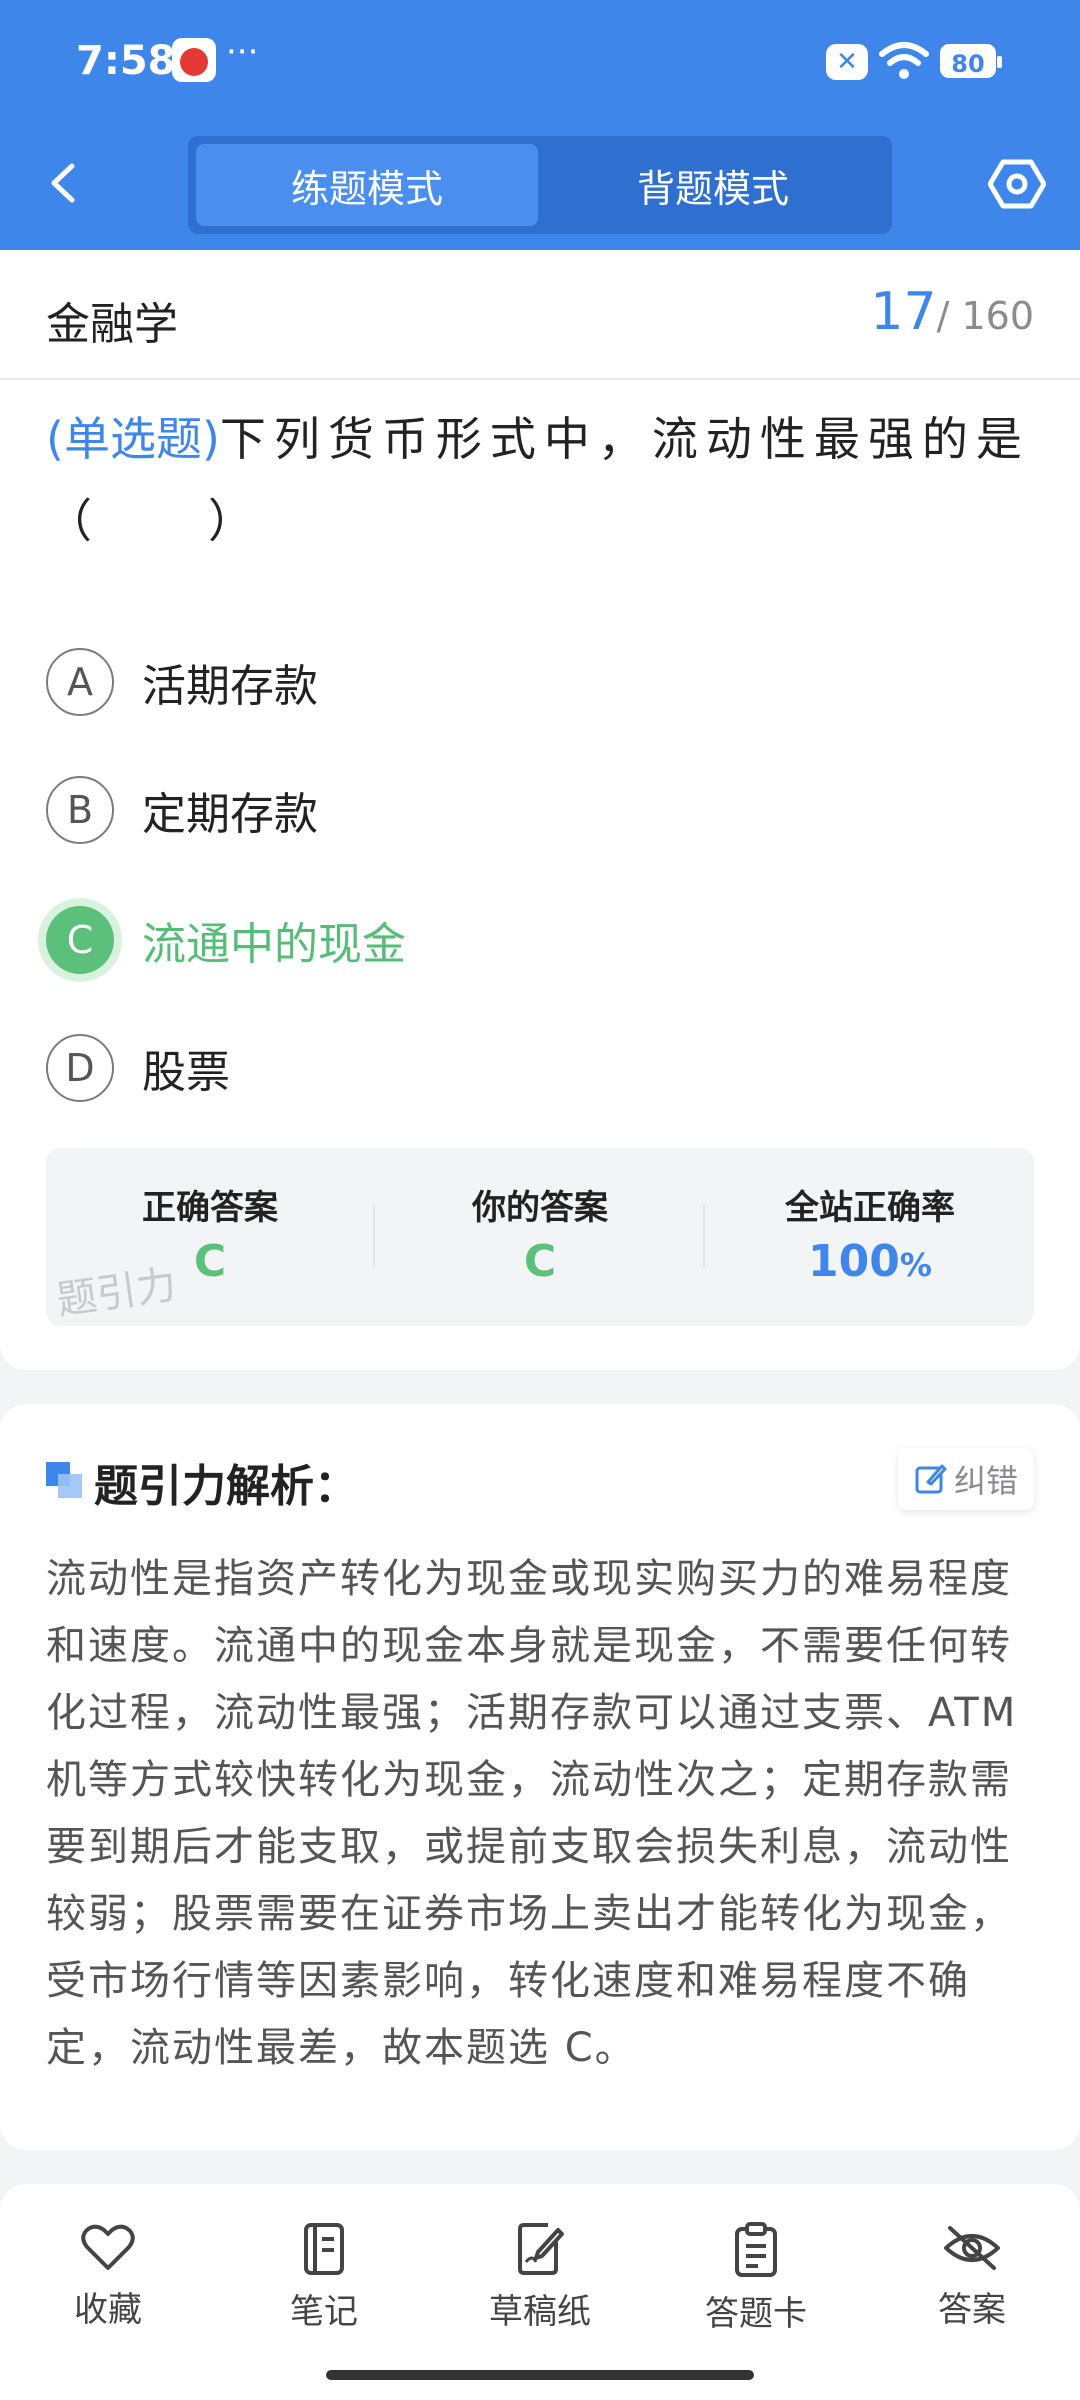  I want to click on eye-off-icon, so click(972, 2248).